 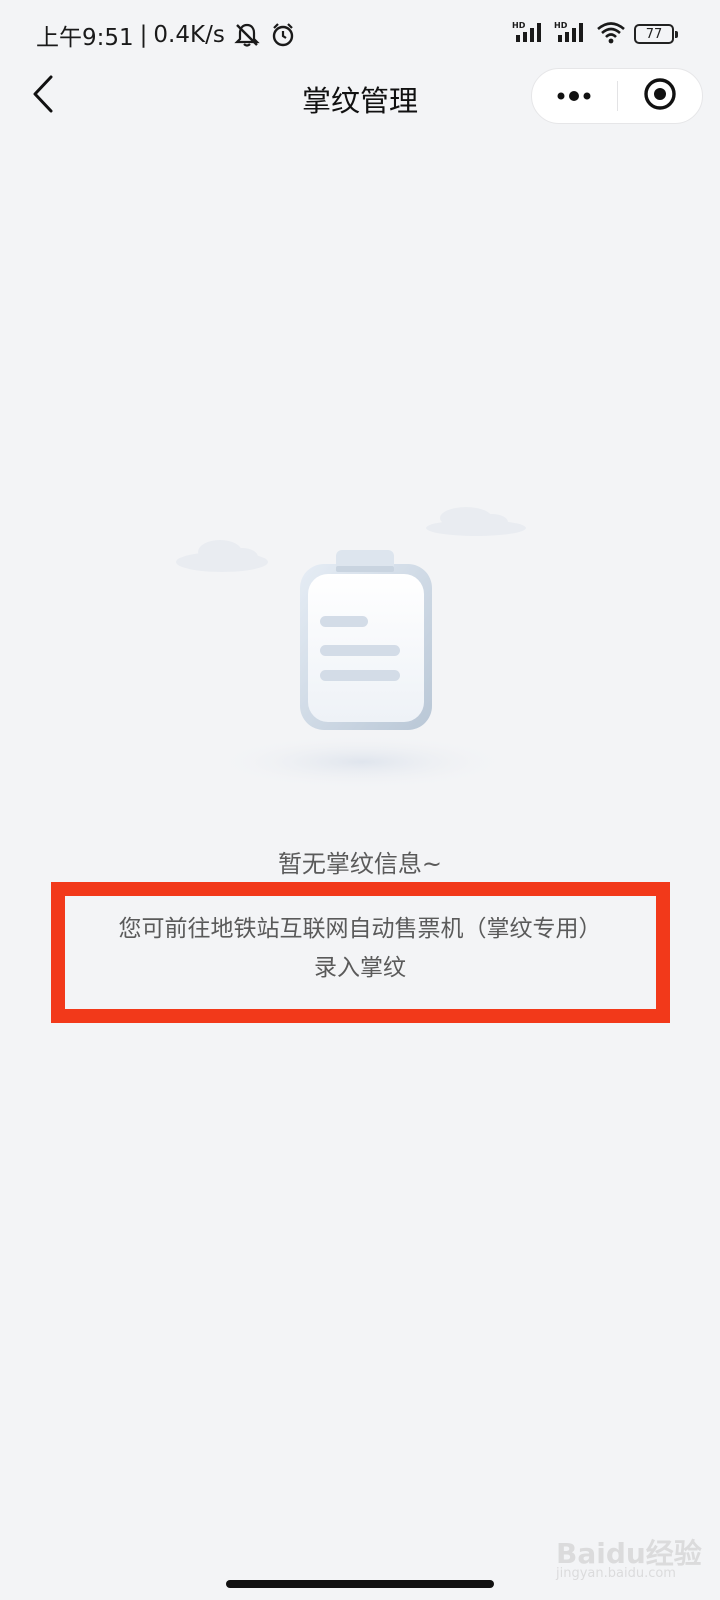 I want to click on watermark-sub: jingyan.baidu.com, so click(x=616, y=1573).